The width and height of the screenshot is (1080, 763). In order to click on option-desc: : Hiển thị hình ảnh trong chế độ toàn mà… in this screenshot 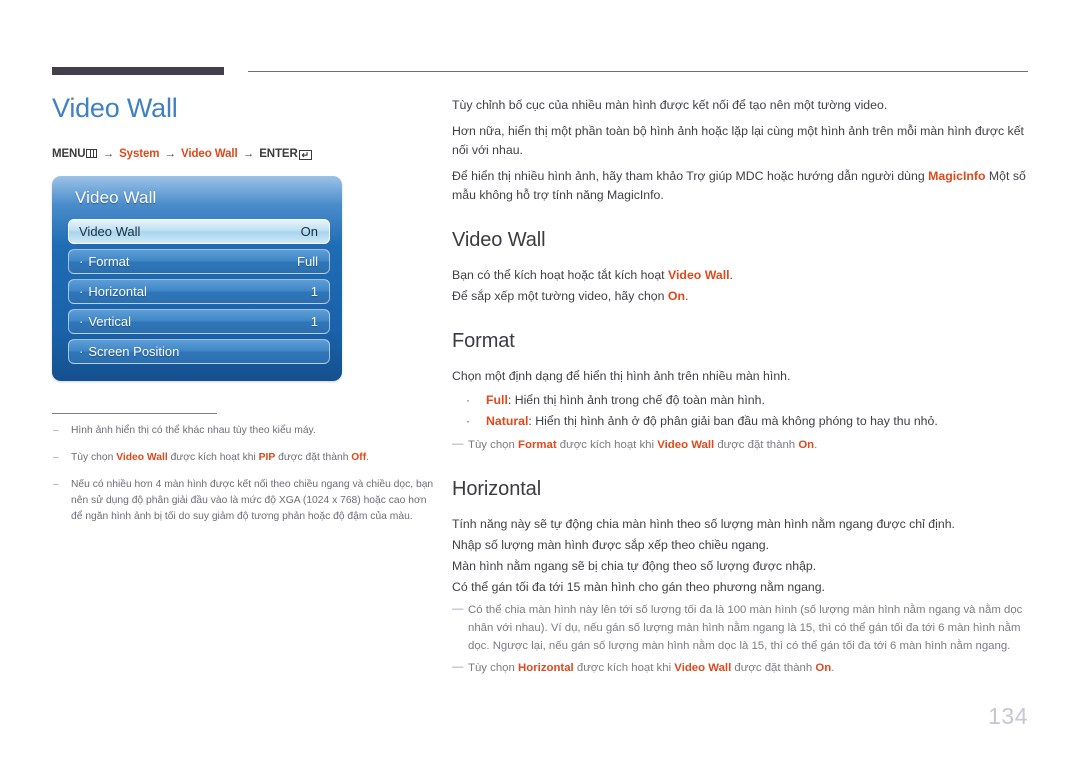, I will do `click(636, 400)`.